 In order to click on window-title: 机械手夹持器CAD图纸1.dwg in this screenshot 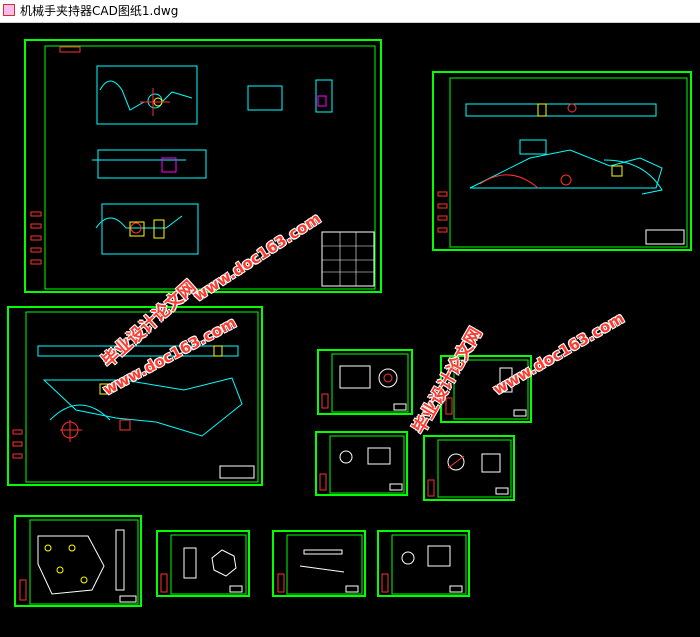, I will do `click(99, 11)`.